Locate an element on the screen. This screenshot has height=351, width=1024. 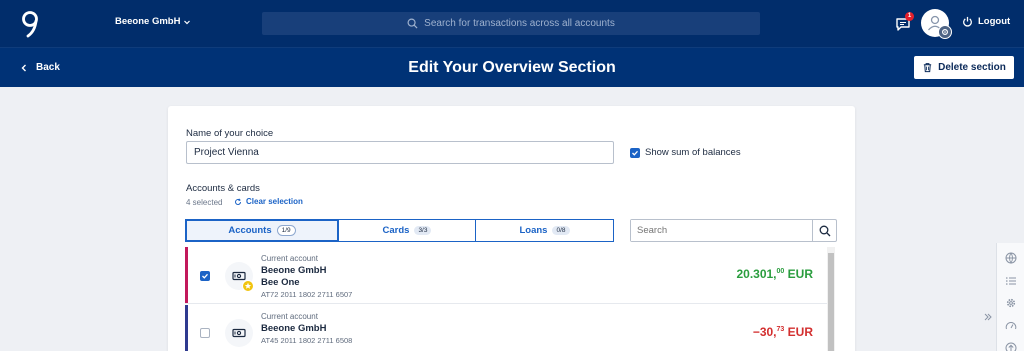
delete-section-label: Delete section is located at coordinates (972, 67).